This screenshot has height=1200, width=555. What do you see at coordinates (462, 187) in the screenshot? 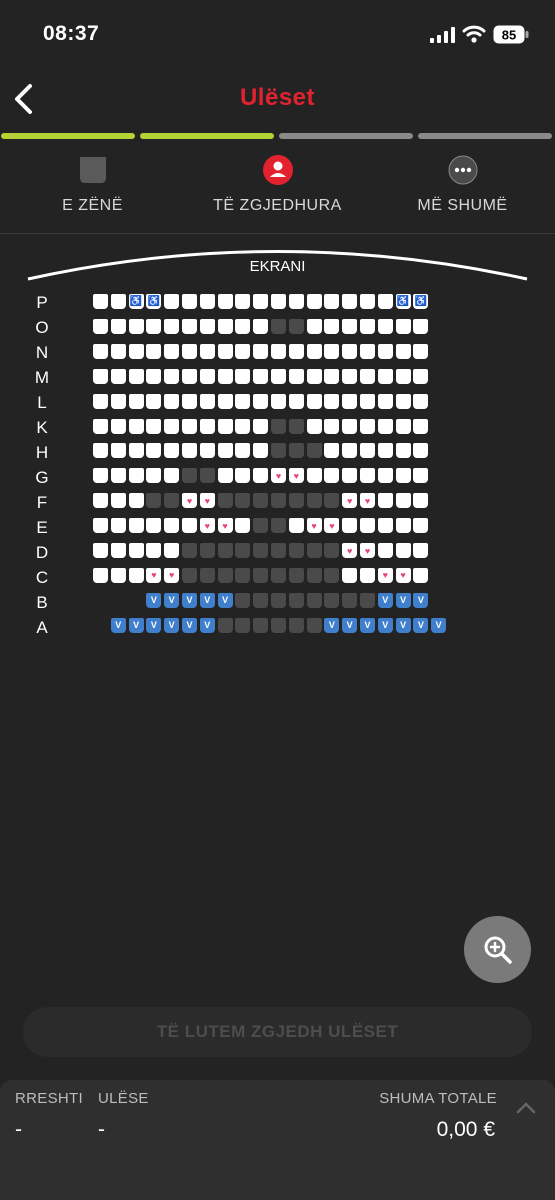
I see `tab-more: MË SHUMË` at bounding box center [462, 187].